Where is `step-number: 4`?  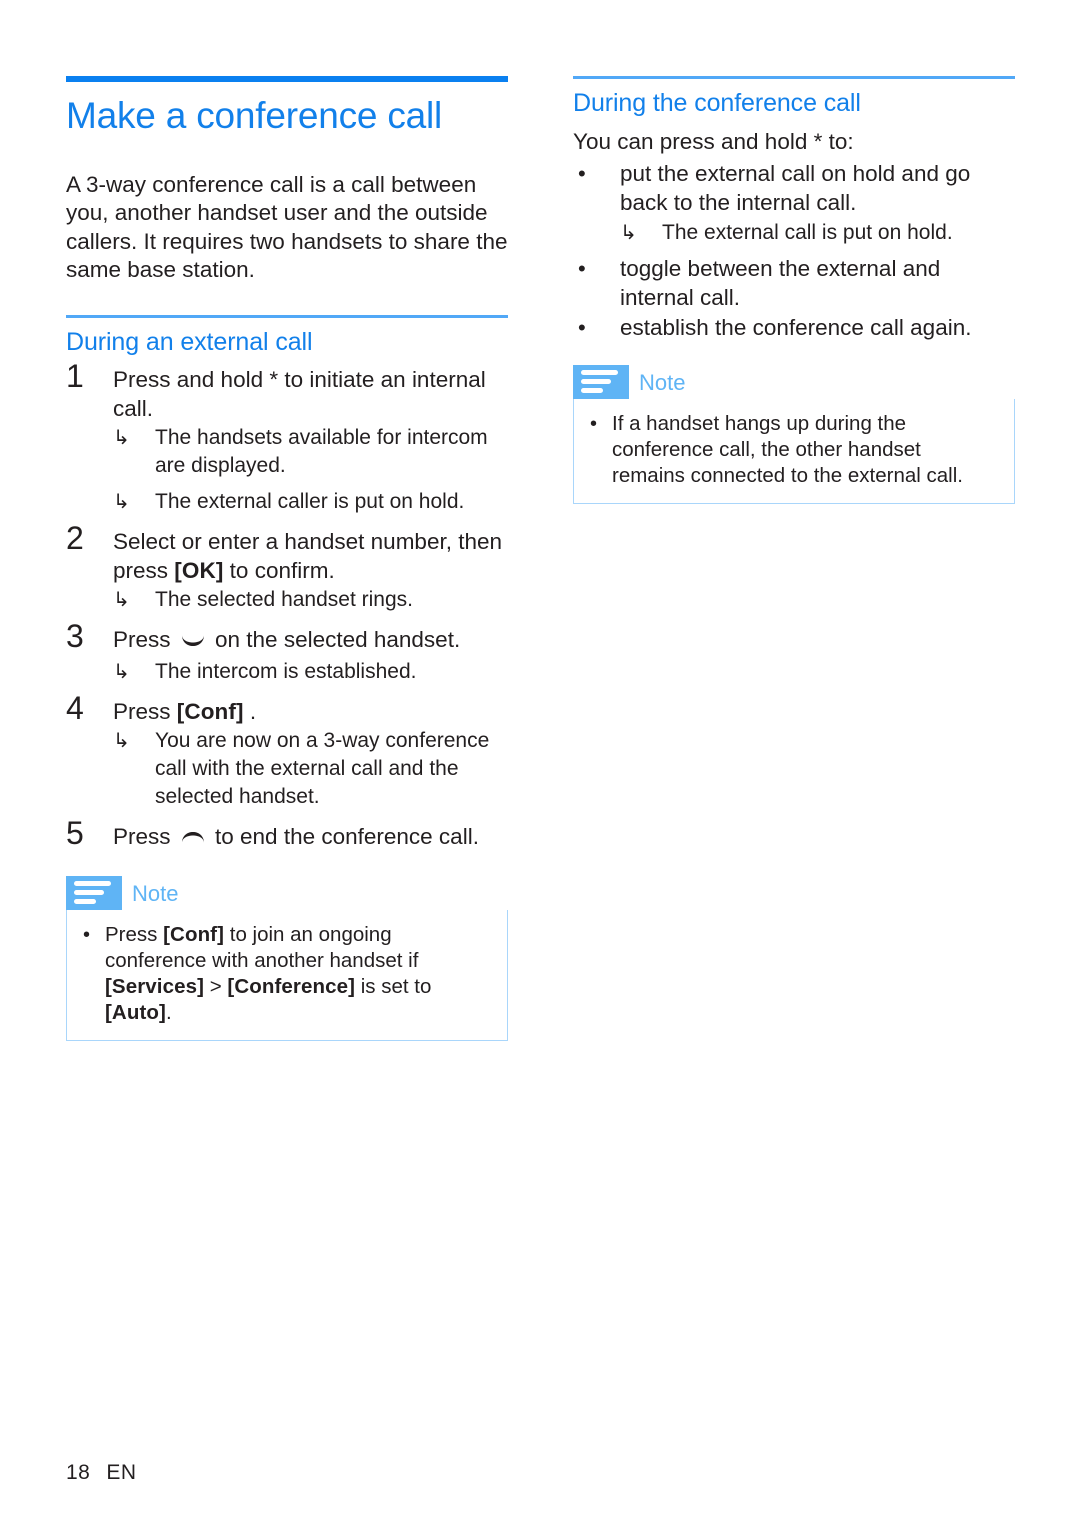
step-number: 4 is located at coordinates (75, 707).